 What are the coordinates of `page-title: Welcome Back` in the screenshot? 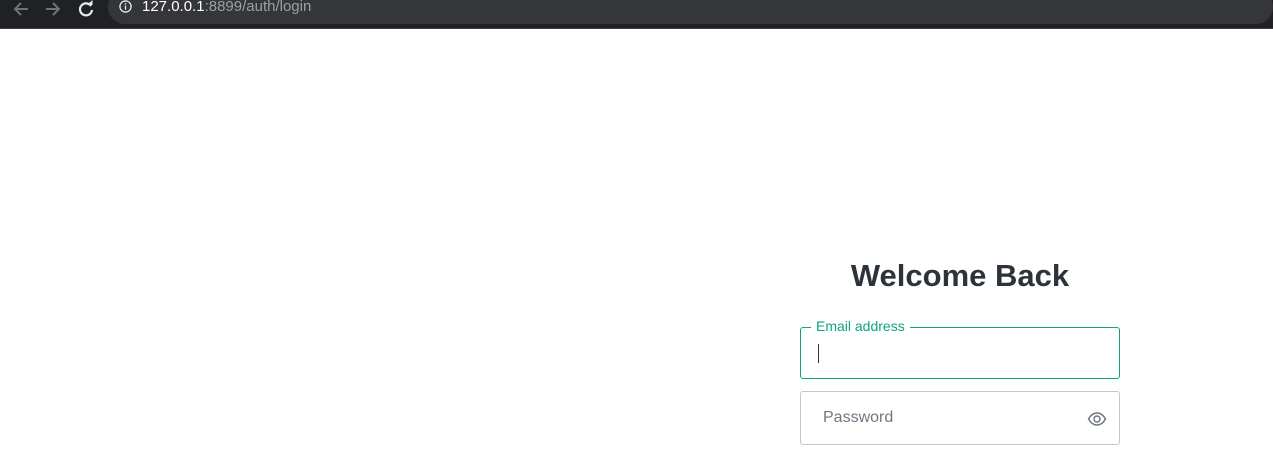 It's located at (960, 275).